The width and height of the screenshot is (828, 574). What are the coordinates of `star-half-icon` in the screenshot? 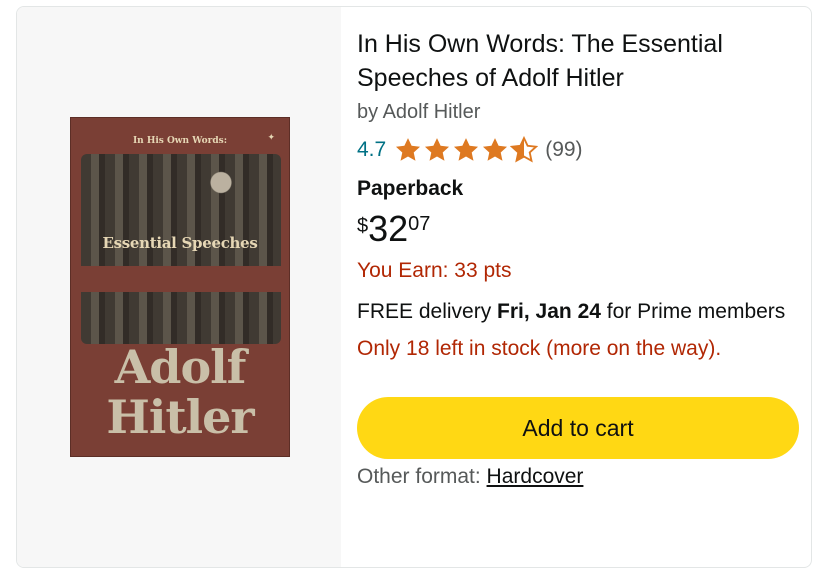 It's located at (524, 149).